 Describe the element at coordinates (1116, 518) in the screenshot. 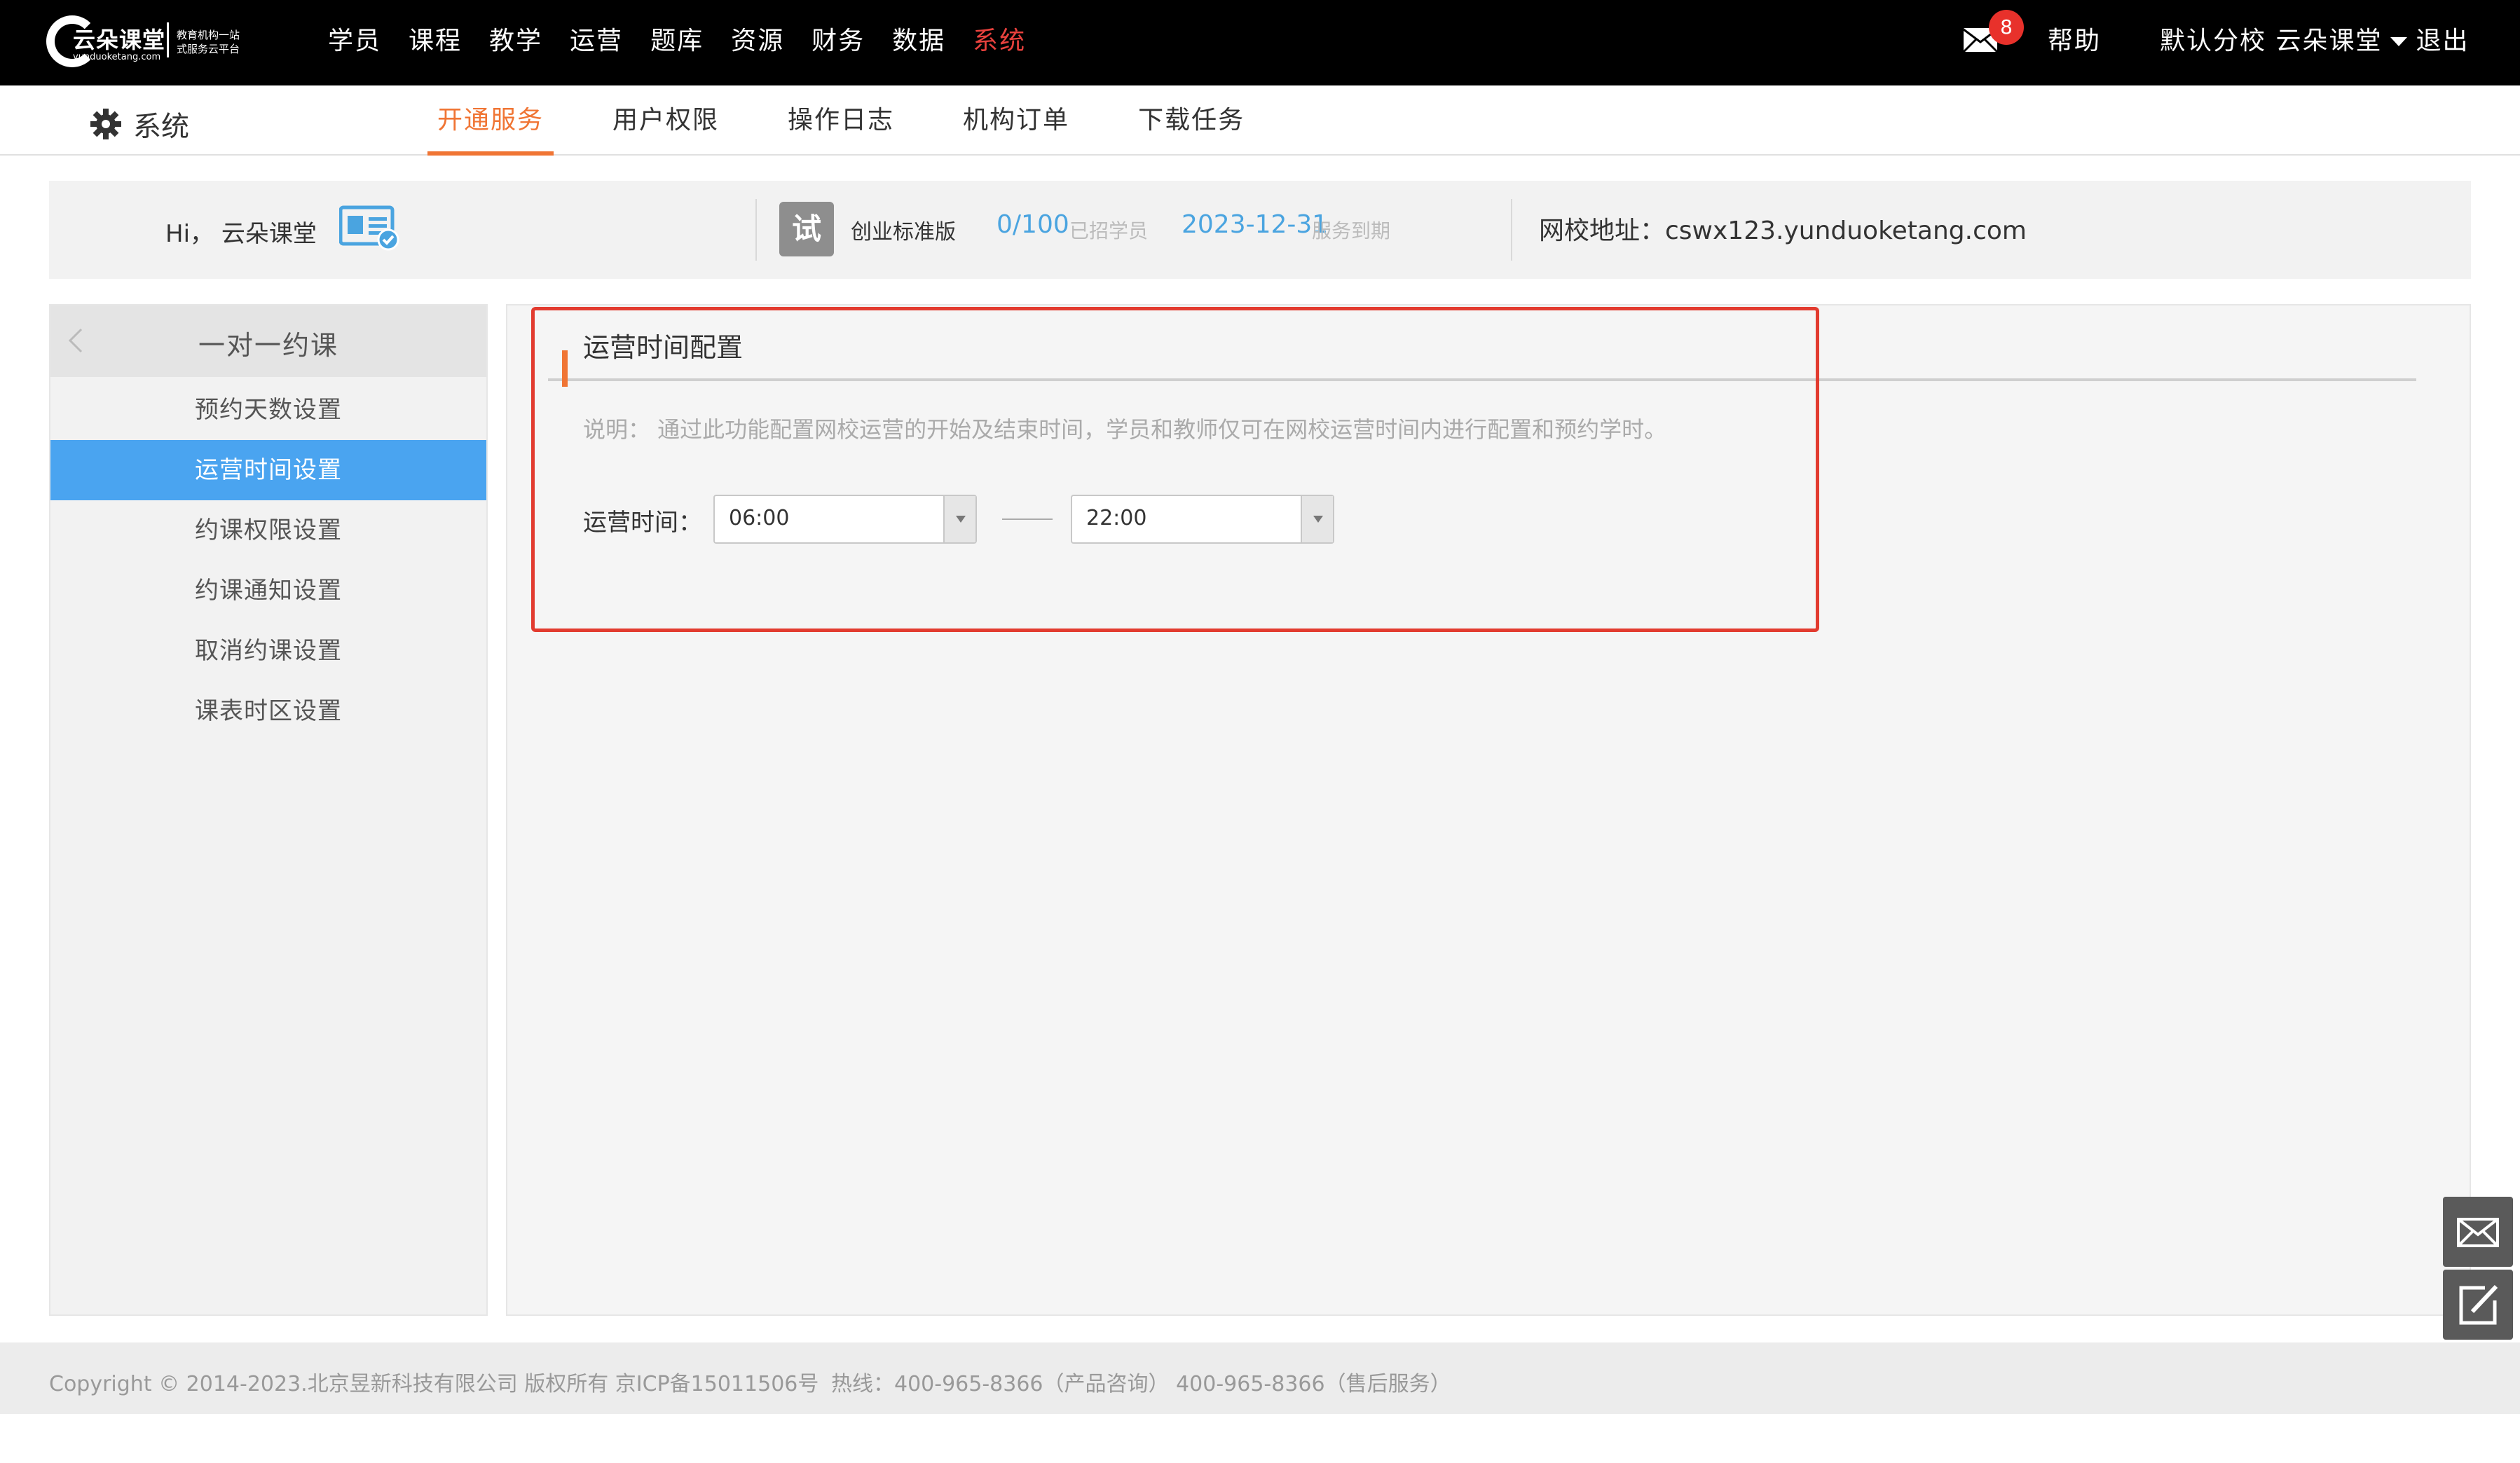

I see `end-time-value: 22:00` at that location.